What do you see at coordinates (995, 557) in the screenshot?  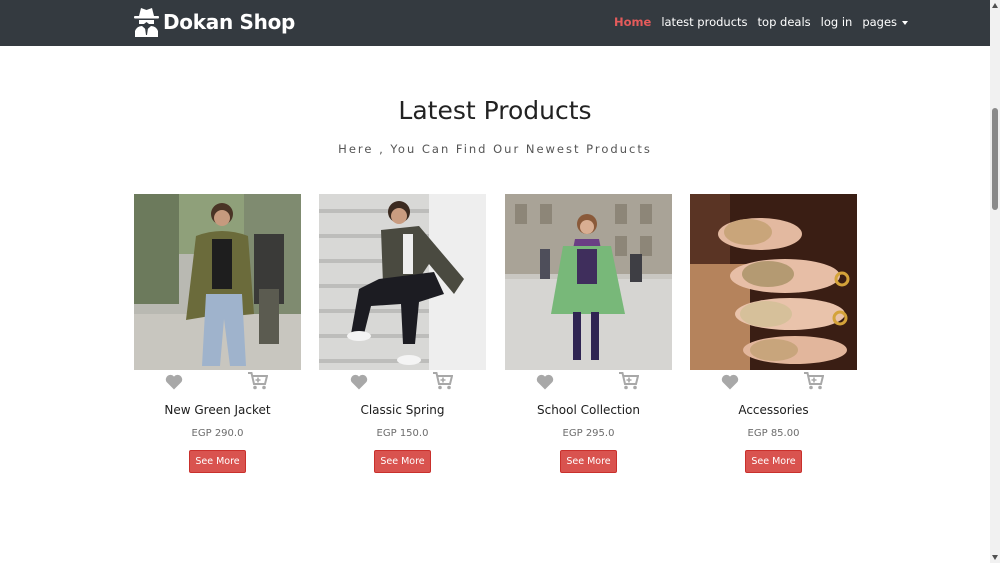 I see `scroll-down-arrow-icon` at bounding box center [995, 557].